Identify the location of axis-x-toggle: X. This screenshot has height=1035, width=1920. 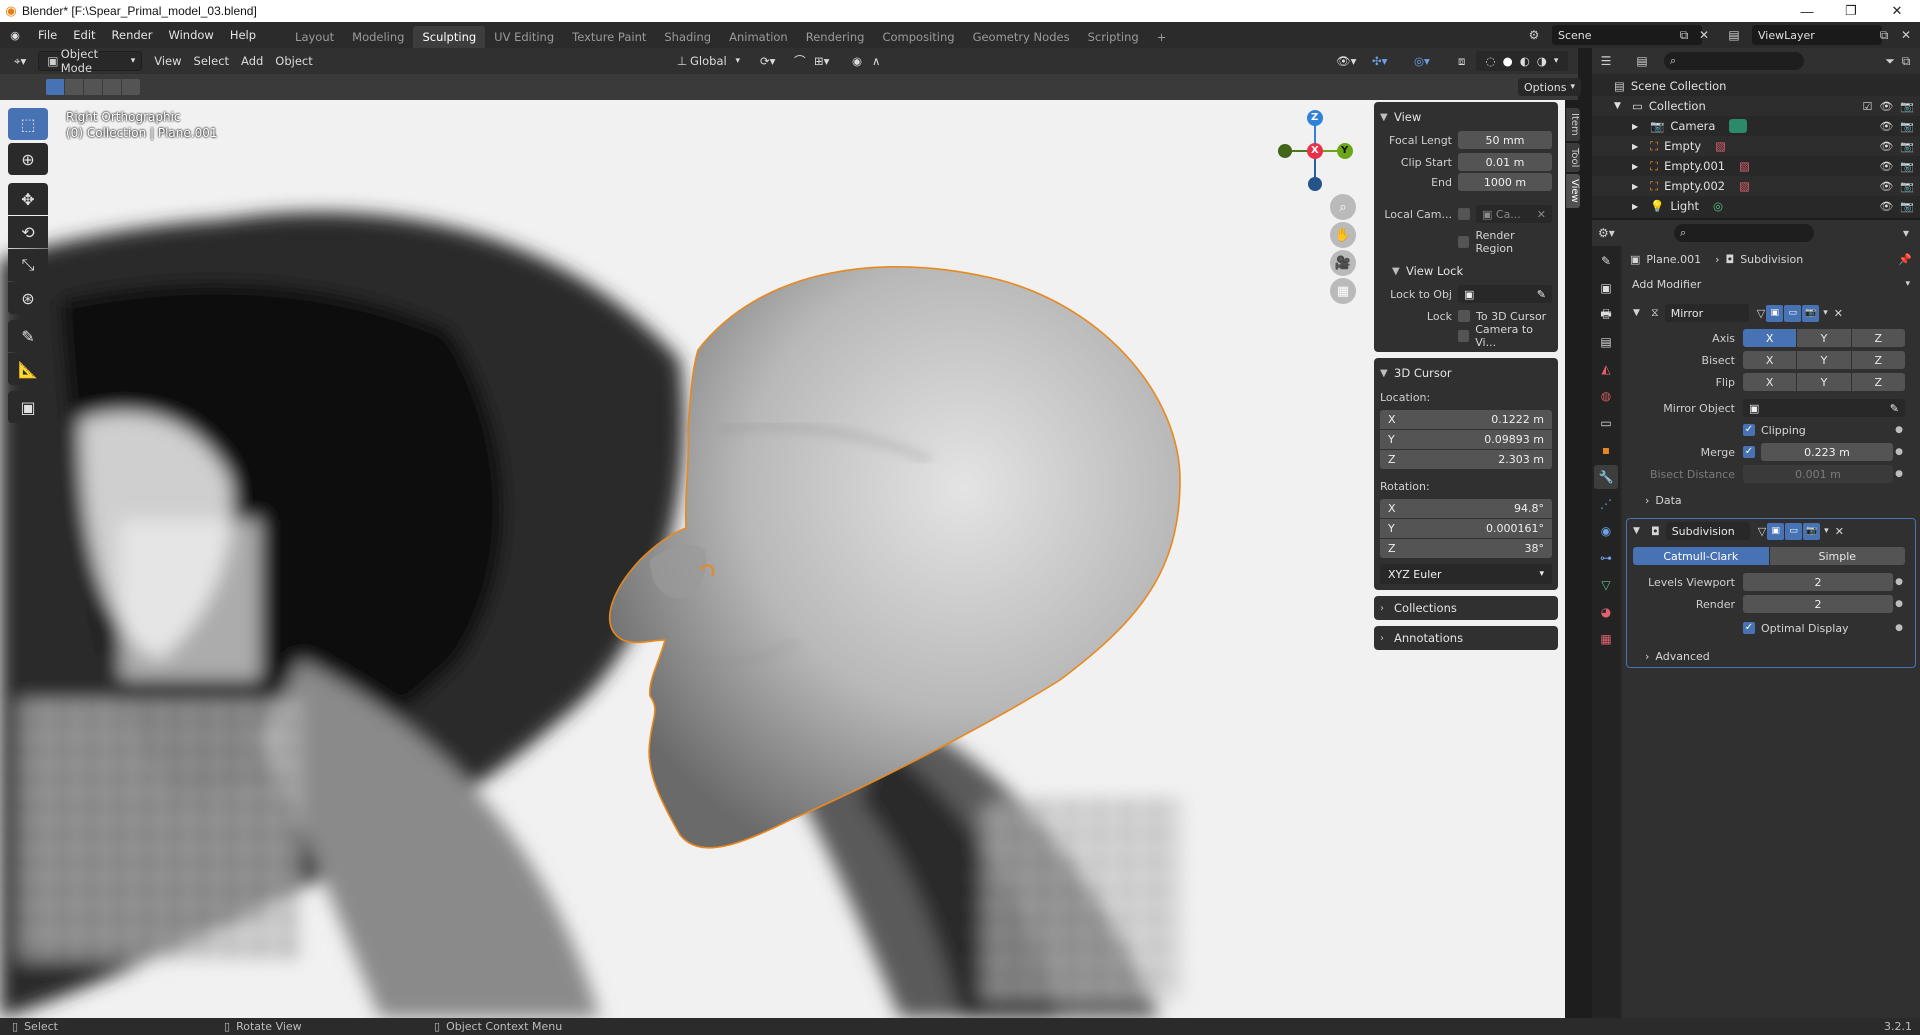
(1770, 338).